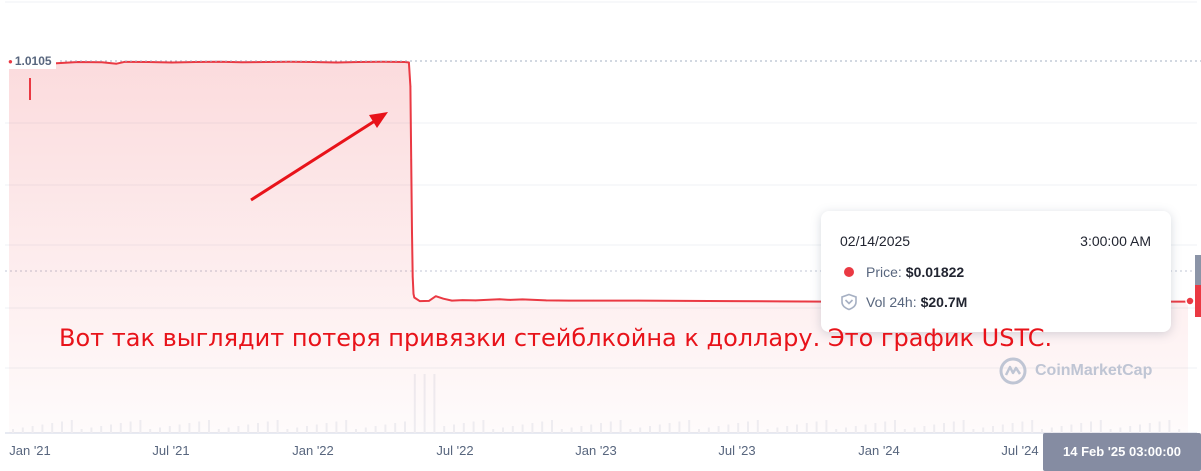  I want to click on x-tick-label: Jul '22, so click(455, 450).